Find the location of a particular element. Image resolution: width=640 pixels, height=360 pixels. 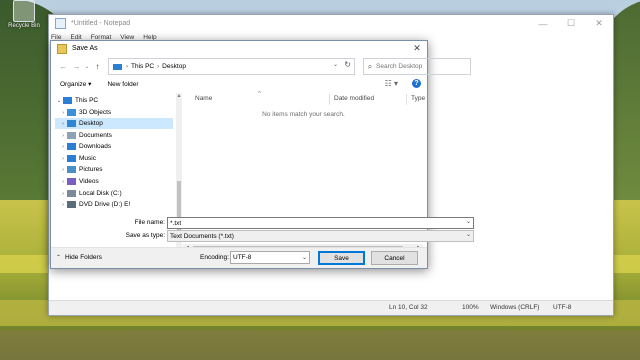

address-dropdown-chevron-icon: ⌄ is located at coordinates (335, 64).